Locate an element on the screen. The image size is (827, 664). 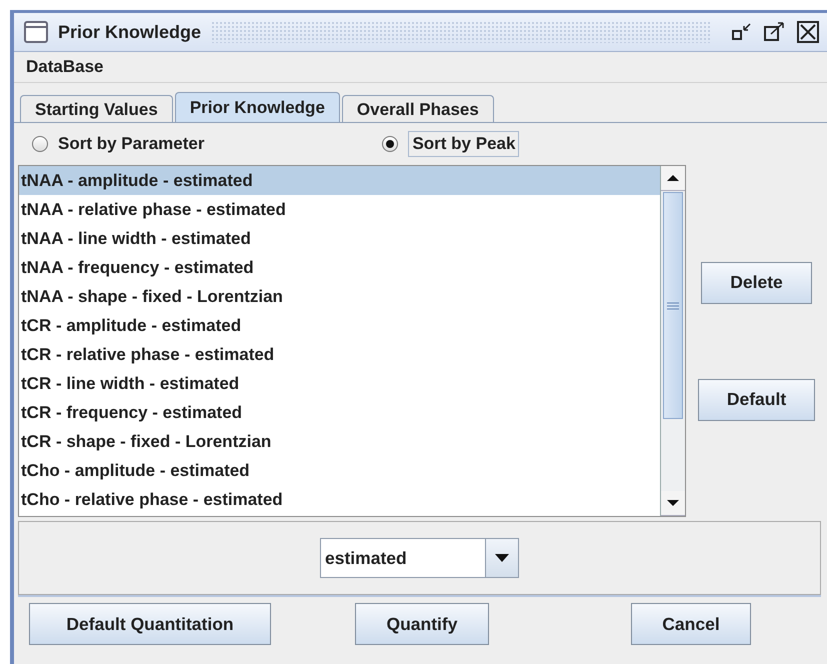
side-button: Delete is located at coordinates (756, 283).